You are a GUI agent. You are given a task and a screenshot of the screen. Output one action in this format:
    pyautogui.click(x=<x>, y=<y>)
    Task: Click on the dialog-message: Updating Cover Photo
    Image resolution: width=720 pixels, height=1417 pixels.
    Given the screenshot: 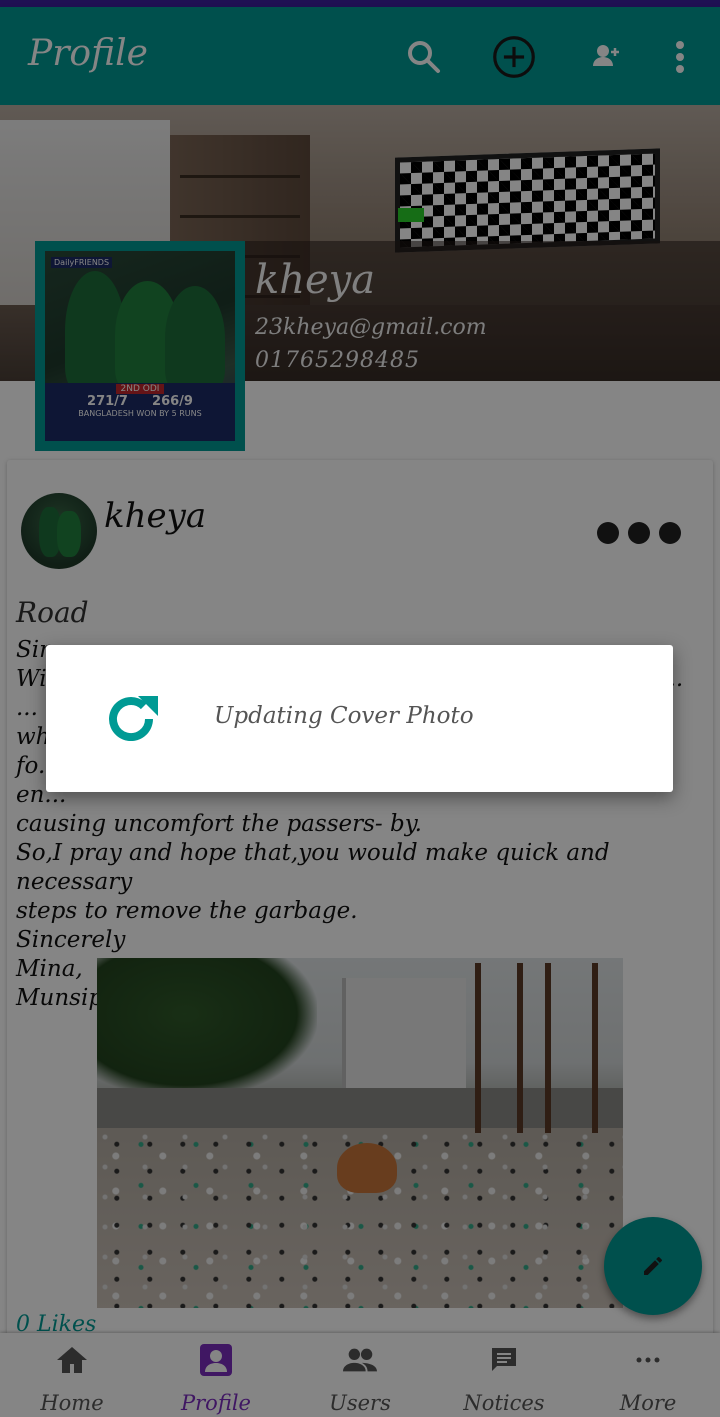 What is the action you would take?
    pyautogui.click(x=344, y=716)
    